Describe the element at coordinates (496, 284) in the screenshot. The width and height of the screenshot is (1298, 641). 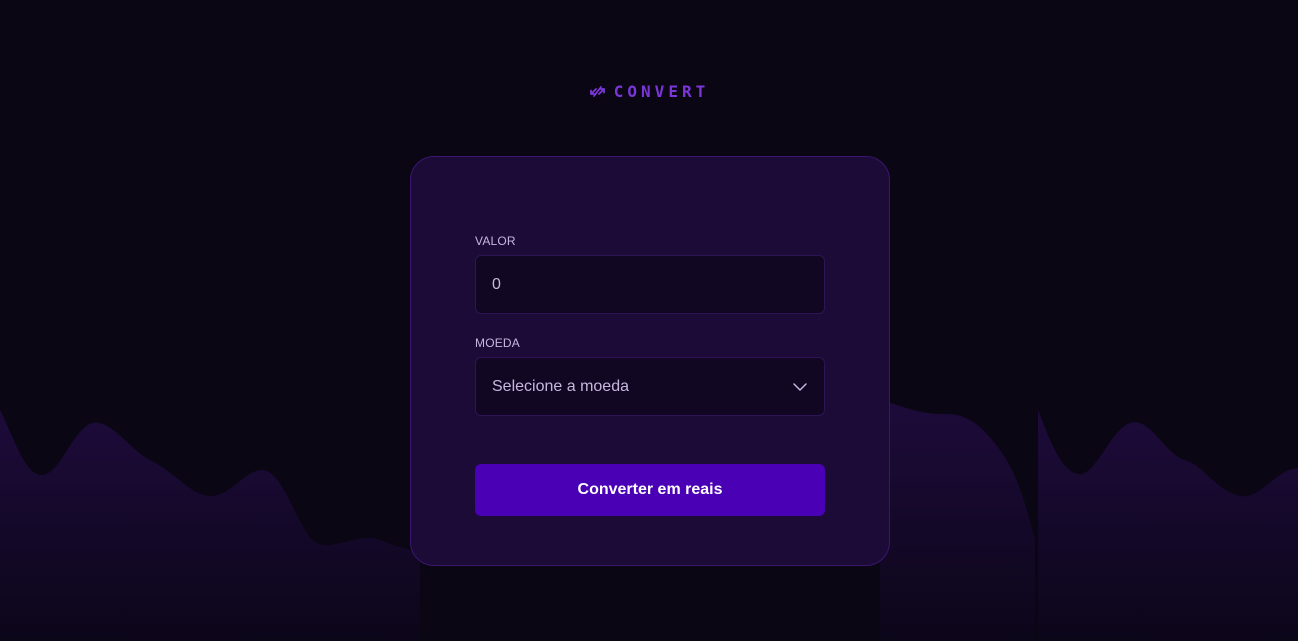
I see `amount-input-value: 0` at that location.